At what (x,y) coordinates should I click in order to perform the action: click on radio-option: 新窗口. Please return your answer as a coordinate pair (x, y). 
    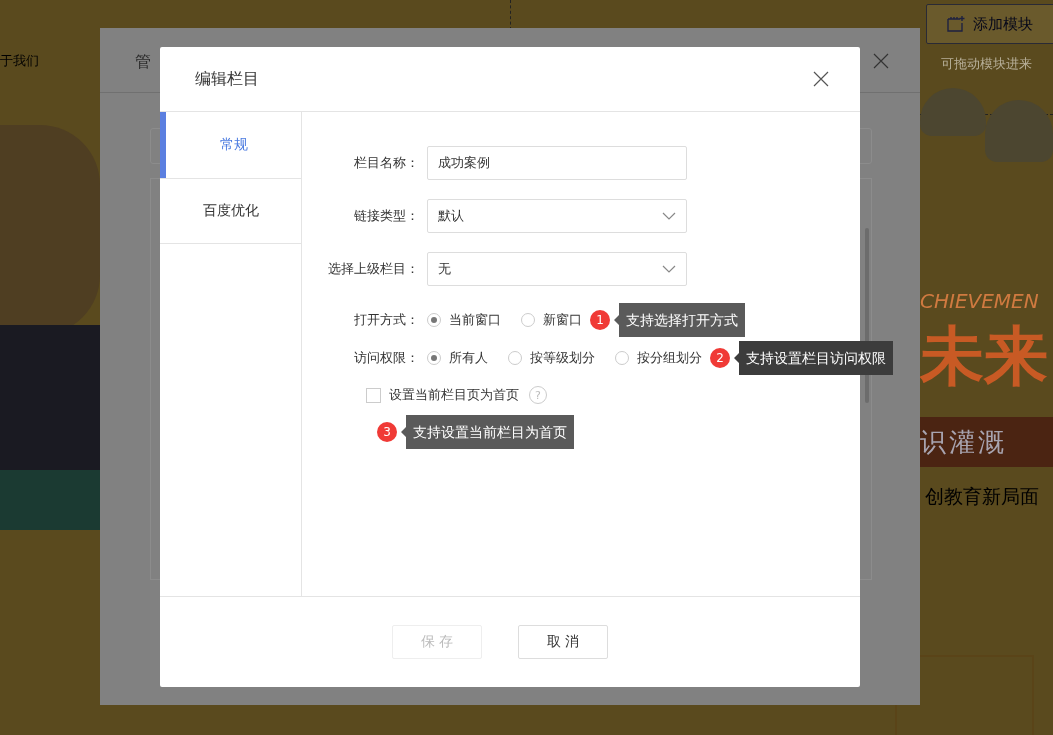
    Looking at the image, I should click on (551, 320).